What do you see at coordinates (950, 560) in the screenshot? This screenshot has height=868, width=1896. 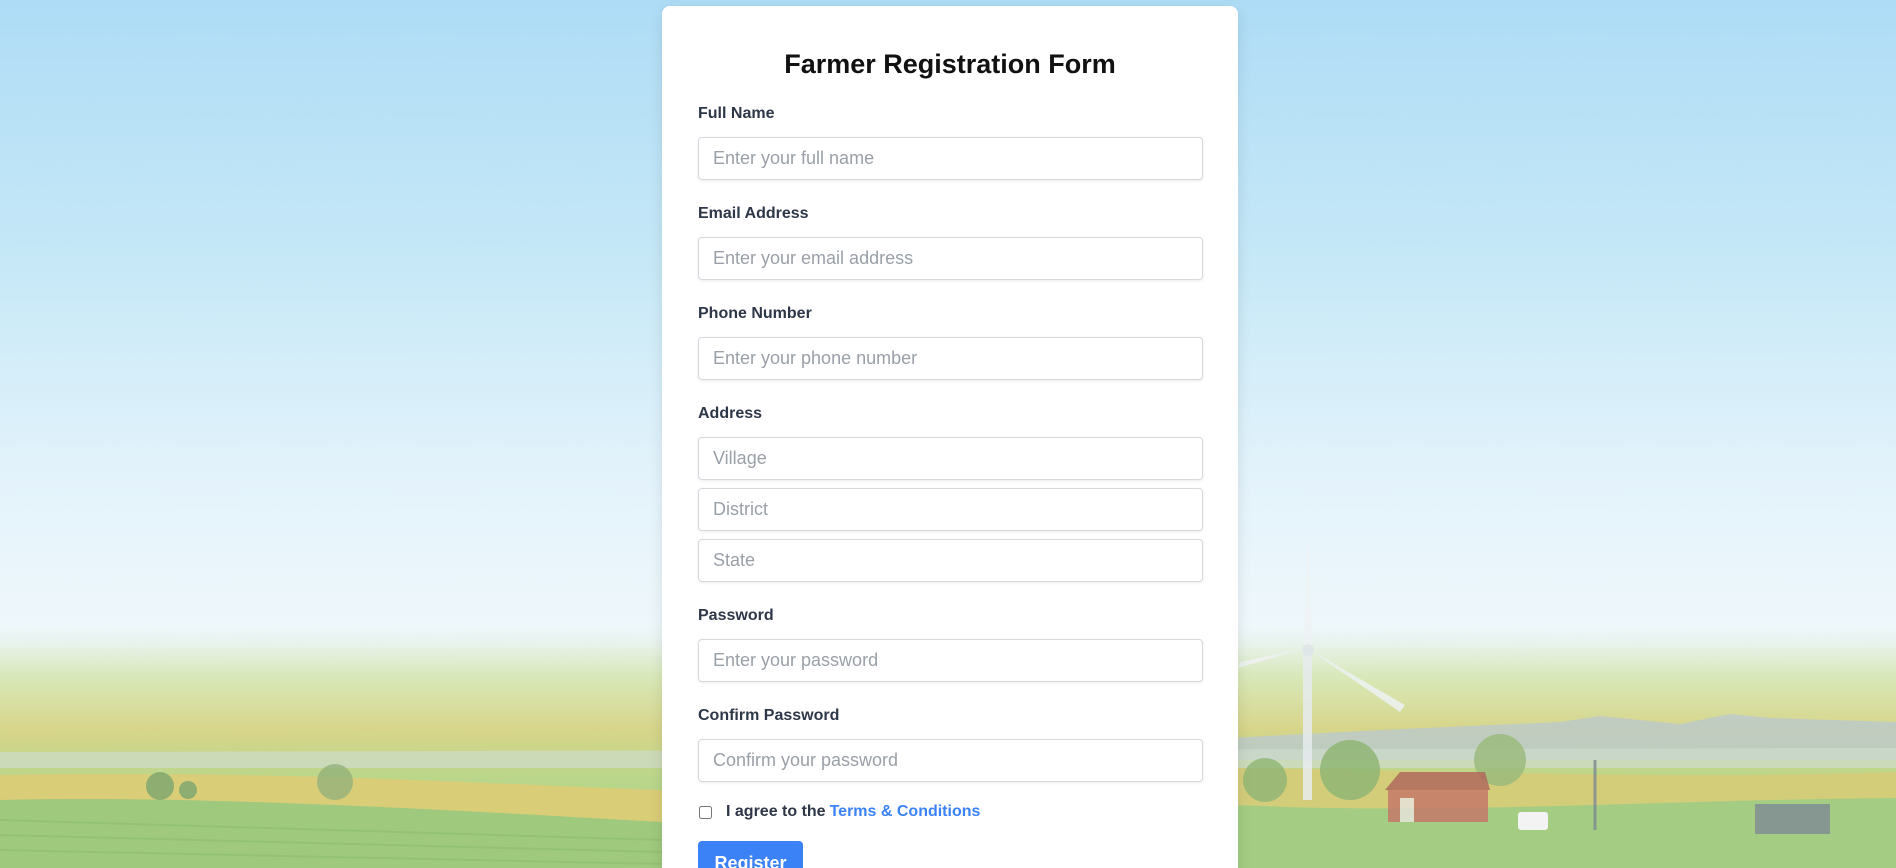 I see `state-input` at bounding box center [950, 560].